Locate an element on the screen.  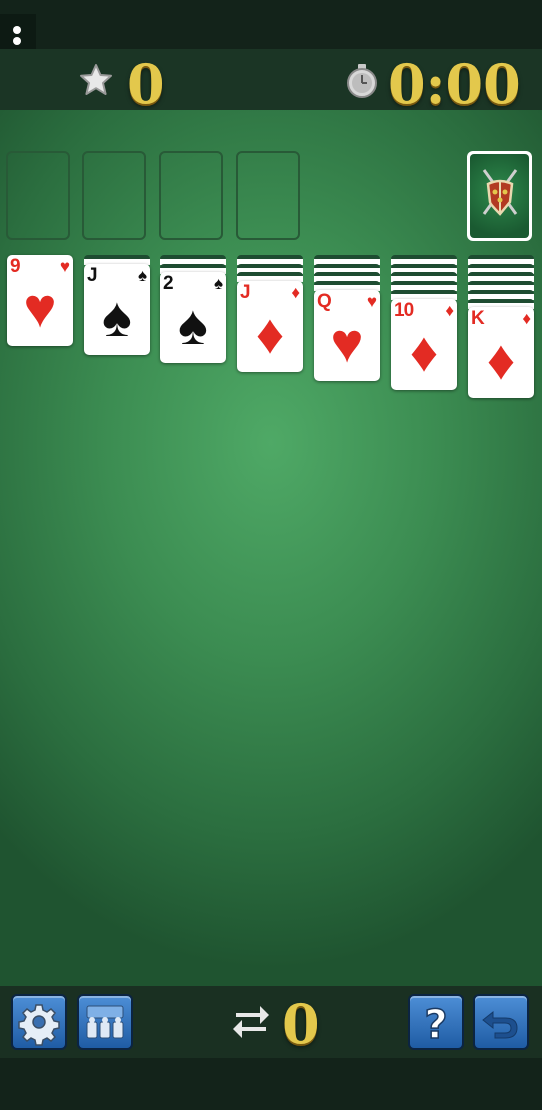
cards-icon is located at coordinates (105, 1022).